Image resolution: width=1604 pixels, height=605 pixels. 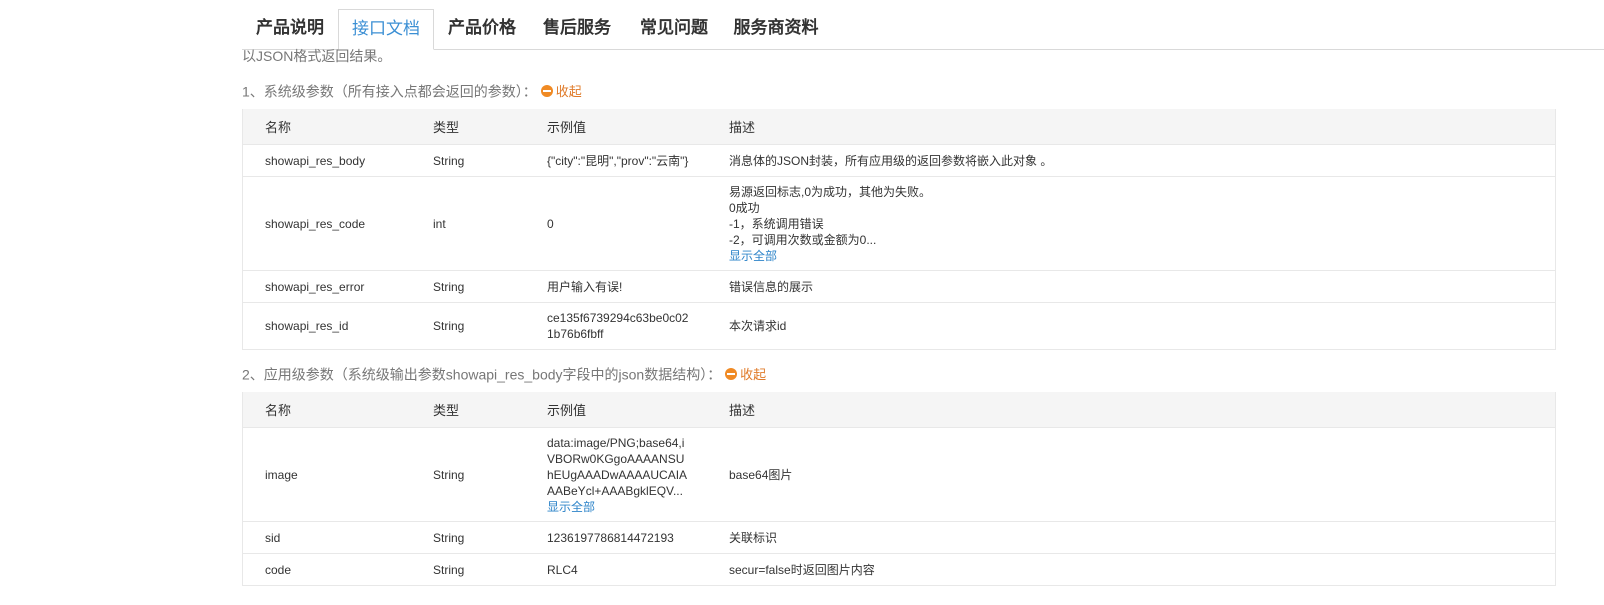 What do you see at coordinates (638, 286) in the screenshot?
I see `param-example: 用户输入有误!` at bounding box center [638, 286].